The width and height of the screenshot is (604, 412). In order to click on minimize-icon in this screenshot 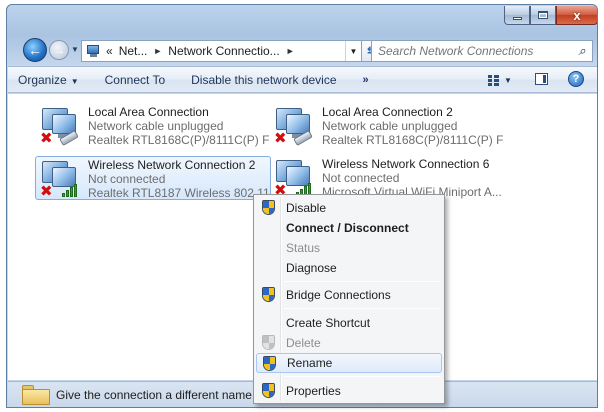, I will do `click(517, 18)`.